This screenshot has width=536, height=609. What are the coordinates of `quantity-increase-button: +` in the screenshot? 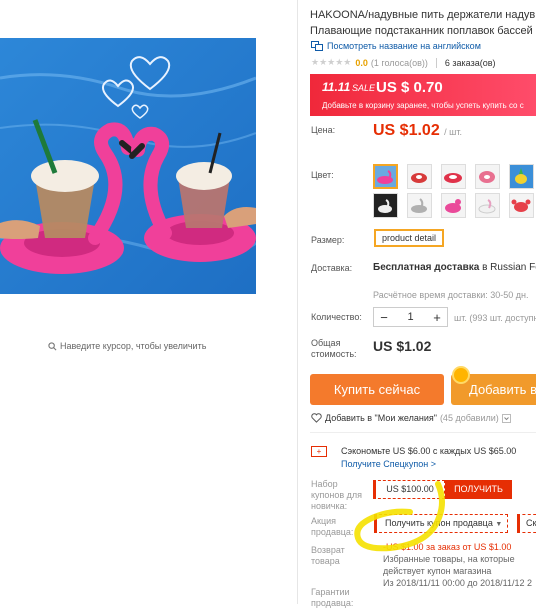 It's located at (437, 317).